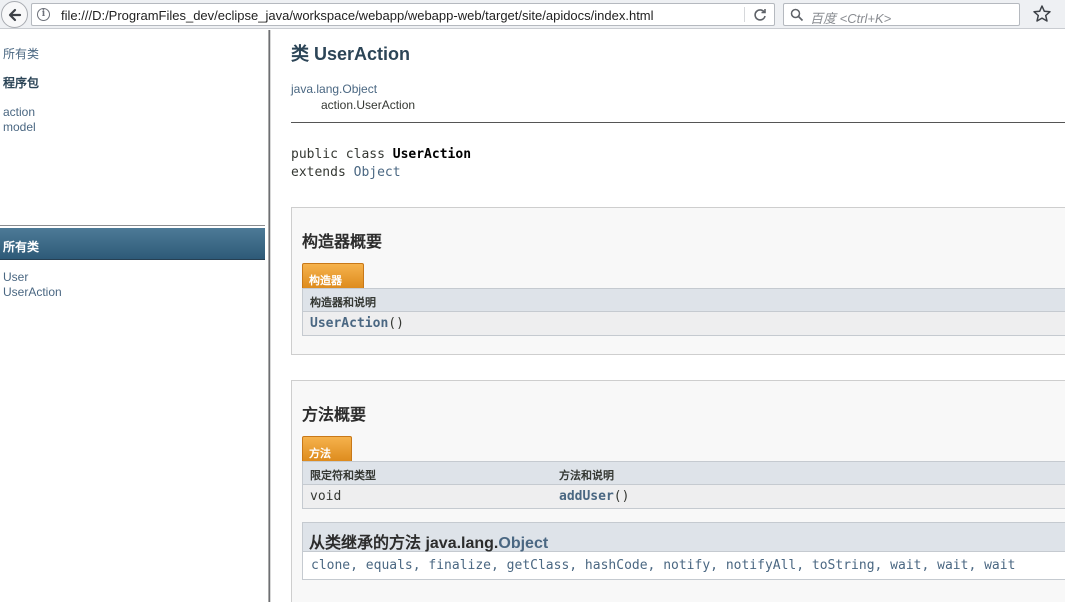 This screenshot has height=602, width=1065. Describe the element at coordinates (19, 127) in the screenshot. I see `package-link-model: model` at that location.